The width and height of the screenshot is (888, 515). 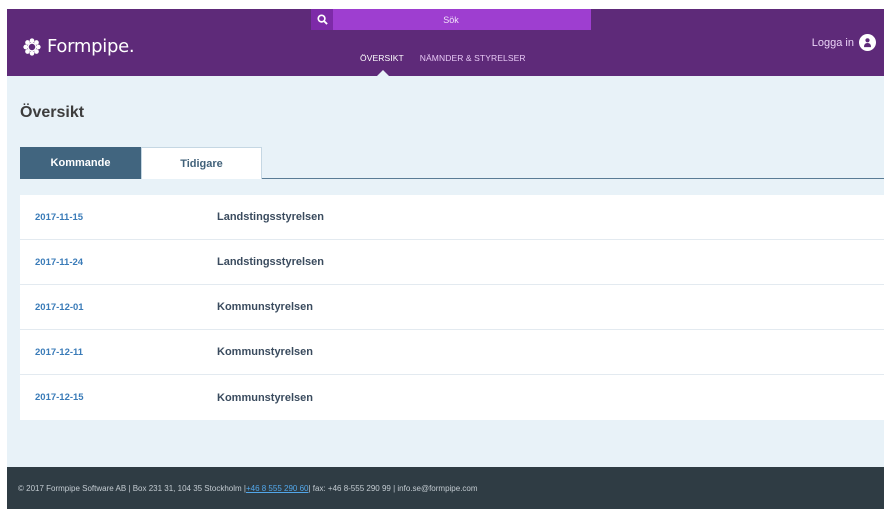 I want to click on meeting-date-link: 2017-12-11, so click(x=59, y=352).